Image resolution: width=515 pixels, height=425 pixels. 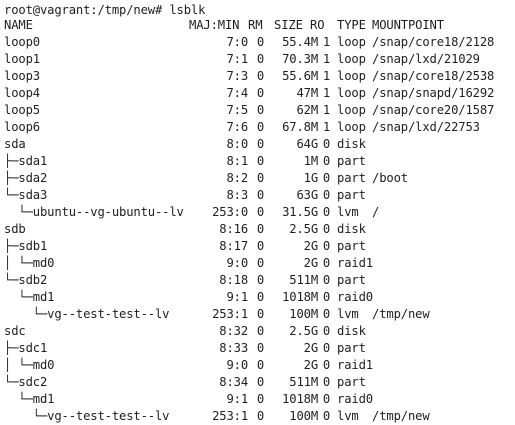 I want to click on header-size: SIZE, so click(x=288, y=25).